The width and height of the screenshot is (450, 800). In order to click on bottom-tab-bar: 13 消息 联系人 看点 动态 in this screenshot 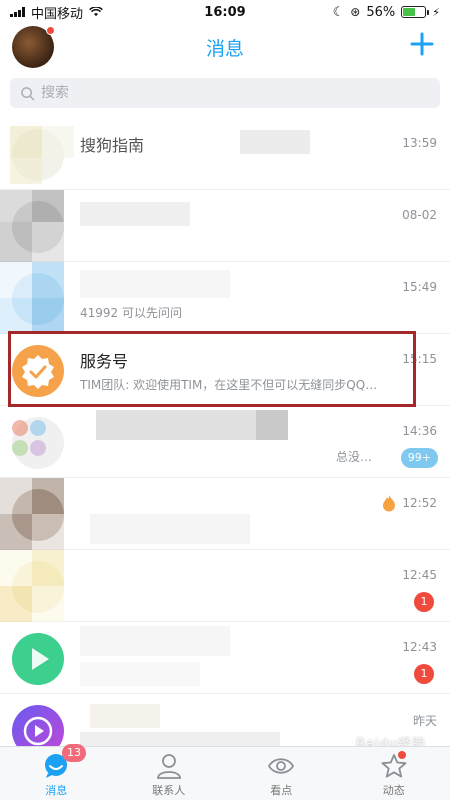, I will do `click(225, 772)`.